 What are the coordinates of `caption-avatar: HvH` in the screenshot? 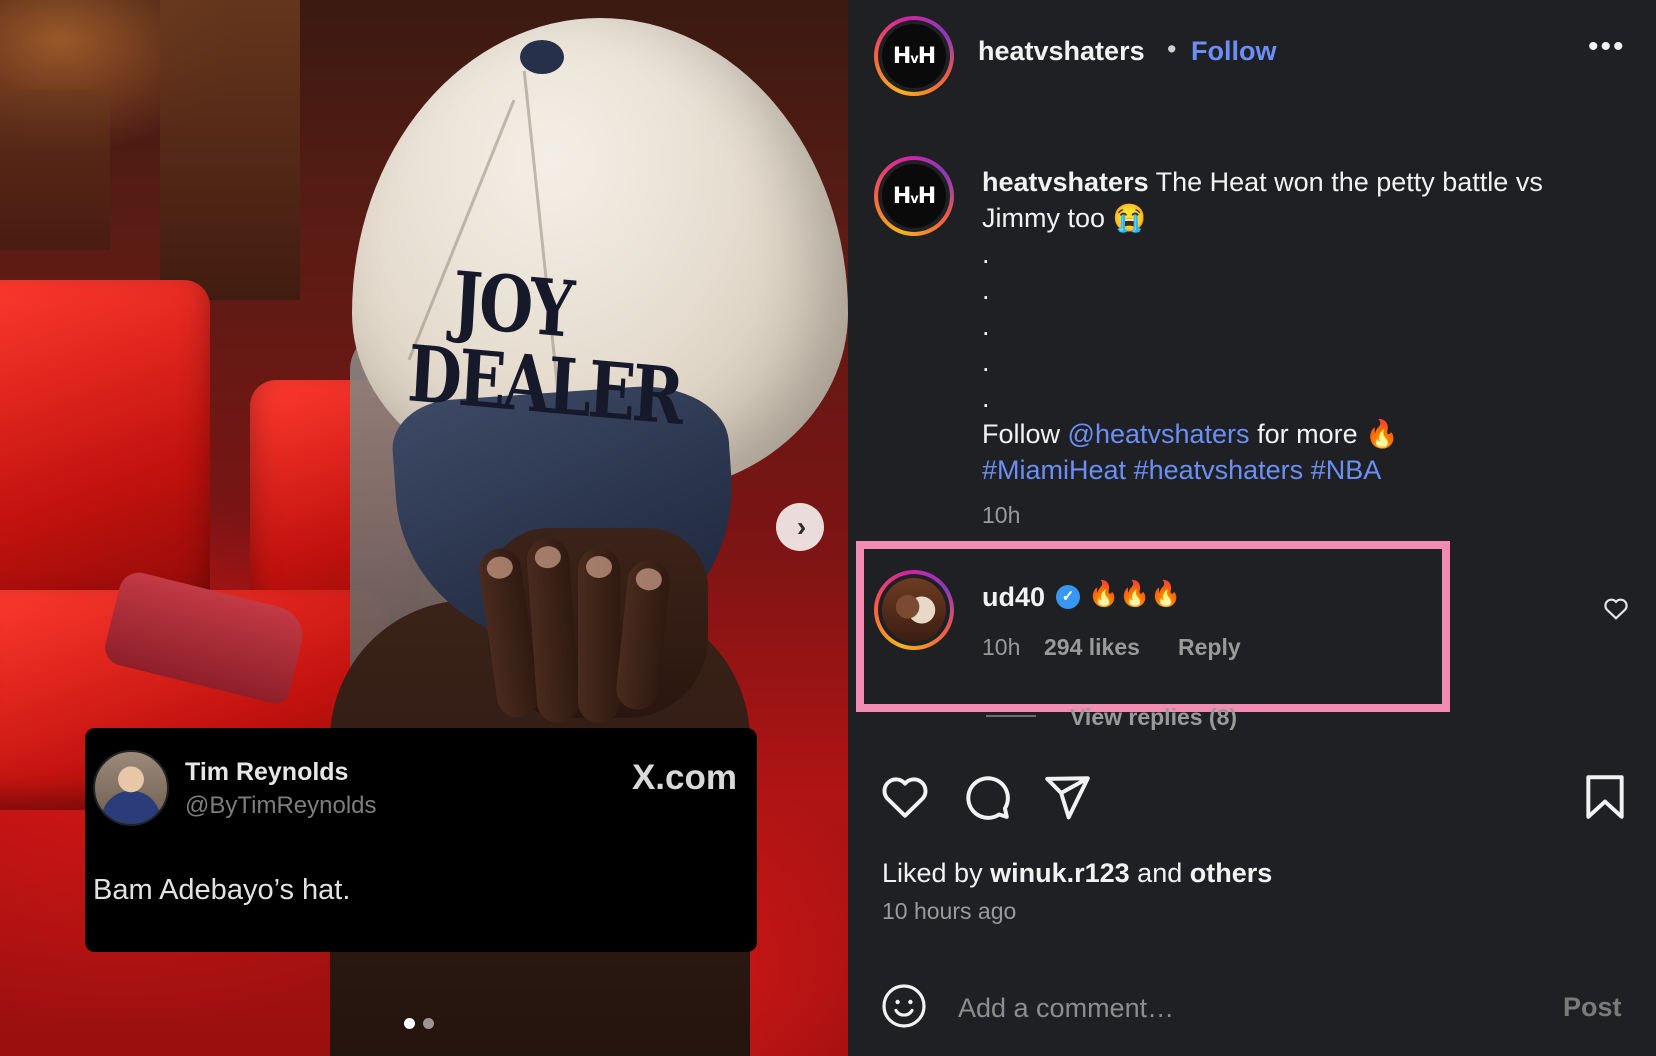 It's located at (914, 196).